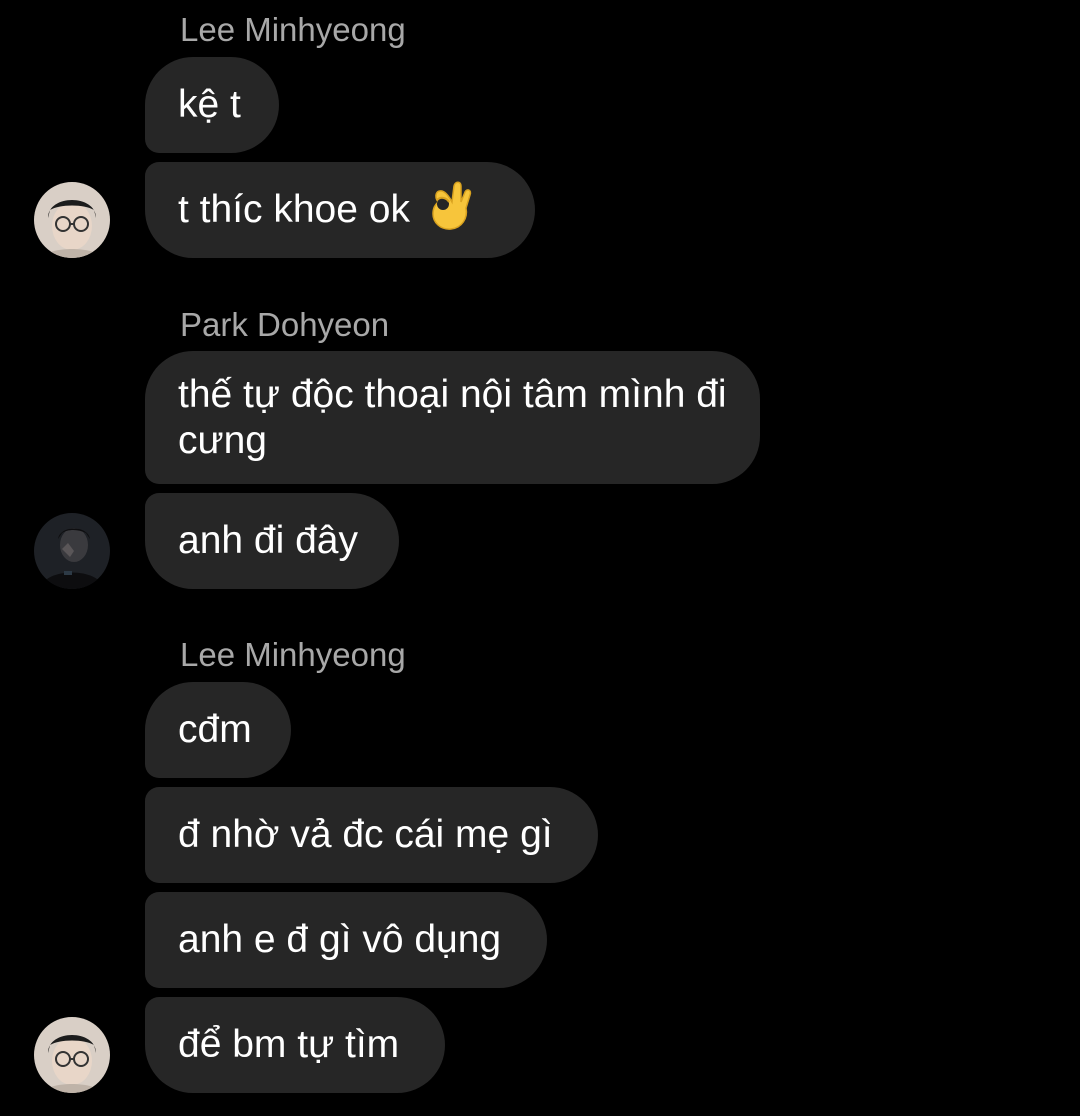 The image size is (1080, 1116). I want to click on ok-hand-emoji, so click(449, 210).